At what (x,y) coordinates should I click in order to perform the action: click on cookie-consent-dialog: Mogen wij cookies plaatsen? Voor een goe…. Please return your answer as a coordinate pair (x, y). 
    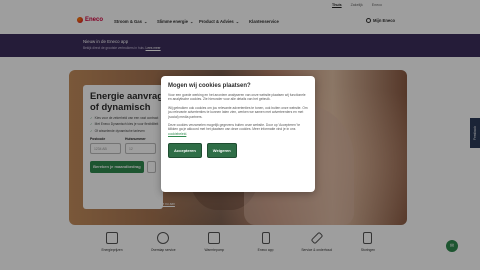
    Looking at the image, I should click on (238, 134).